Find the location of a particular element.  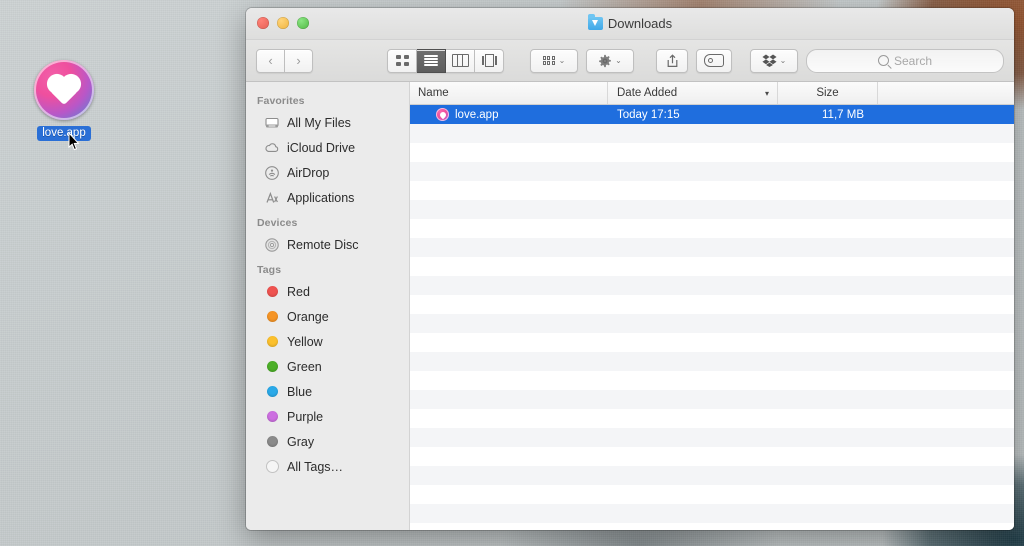

zoom-button is located at coordinates (303, 23).